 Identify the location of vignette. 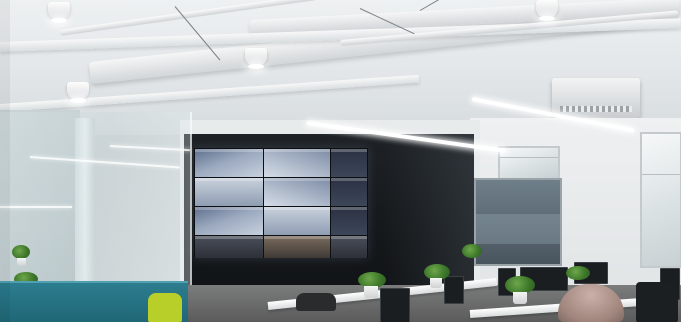
(5, 161).